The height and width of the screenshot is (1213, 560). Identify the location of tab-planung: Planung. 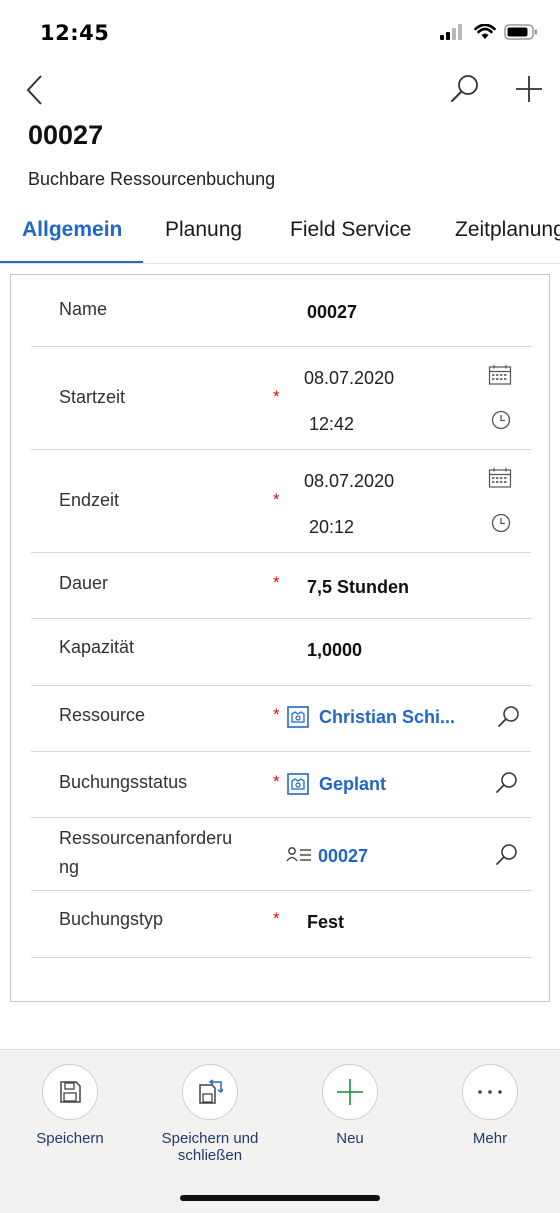
(203, 230).